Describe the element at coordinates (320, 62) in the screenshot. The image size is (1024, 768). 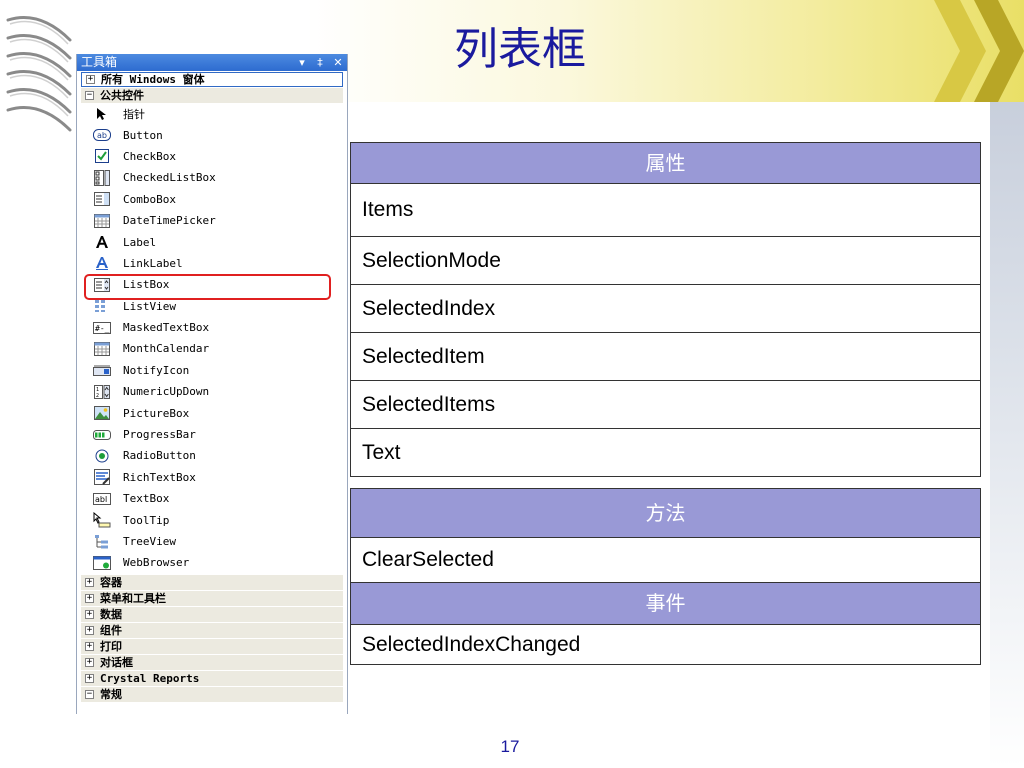
I see `toolbox-pin-icon: ‡` at that location.